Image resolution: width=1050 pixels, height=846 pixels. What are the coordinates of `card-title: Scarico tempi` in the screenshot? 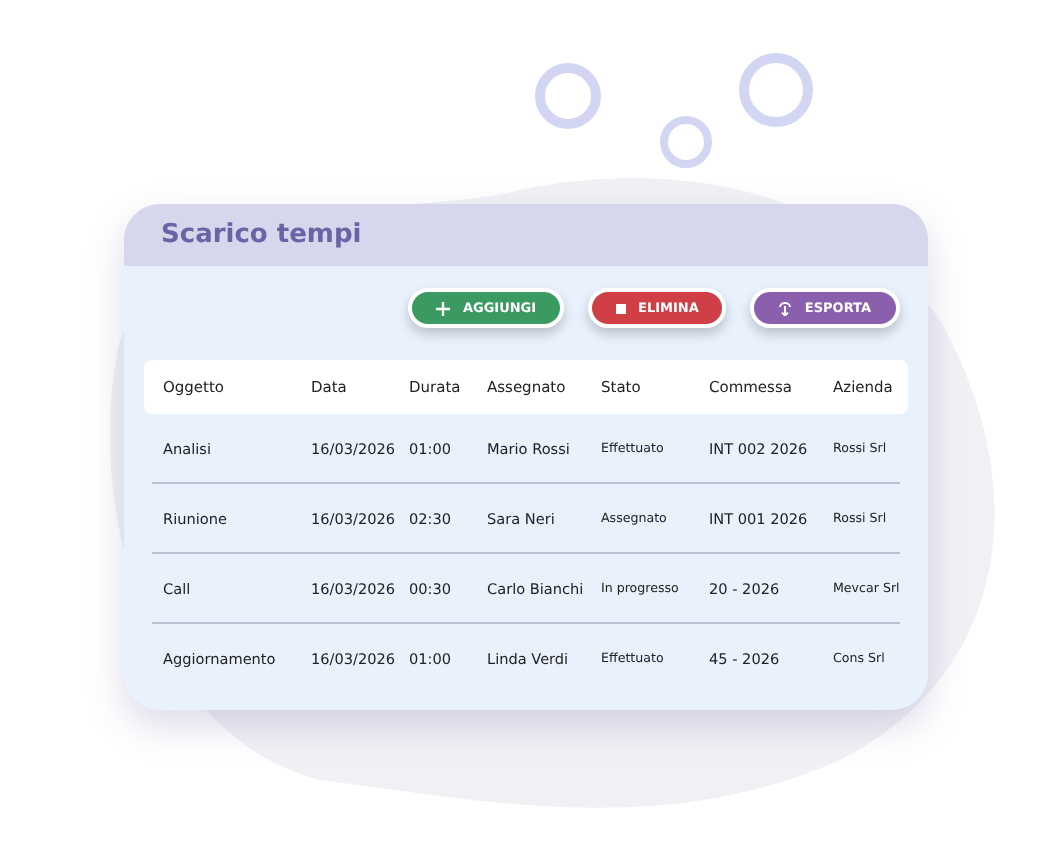 It's located at (525, 235).